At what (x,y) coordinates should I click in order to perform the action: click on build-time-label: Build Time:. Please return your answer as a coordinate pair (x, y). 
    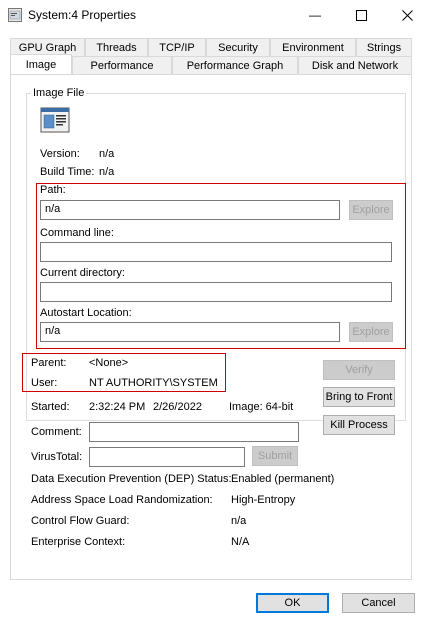
    Looking at the image, I should click on (67, 172).